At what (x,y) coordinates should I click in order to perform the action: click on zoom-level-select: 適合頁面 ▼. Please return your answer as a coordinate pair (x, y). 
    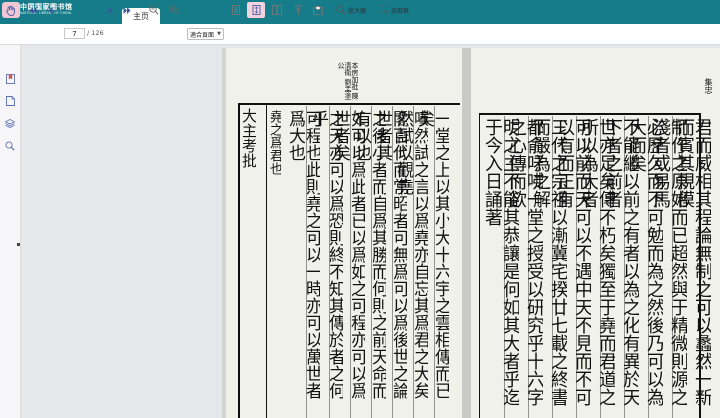
    Looking at the image, I should click on (205, 34).